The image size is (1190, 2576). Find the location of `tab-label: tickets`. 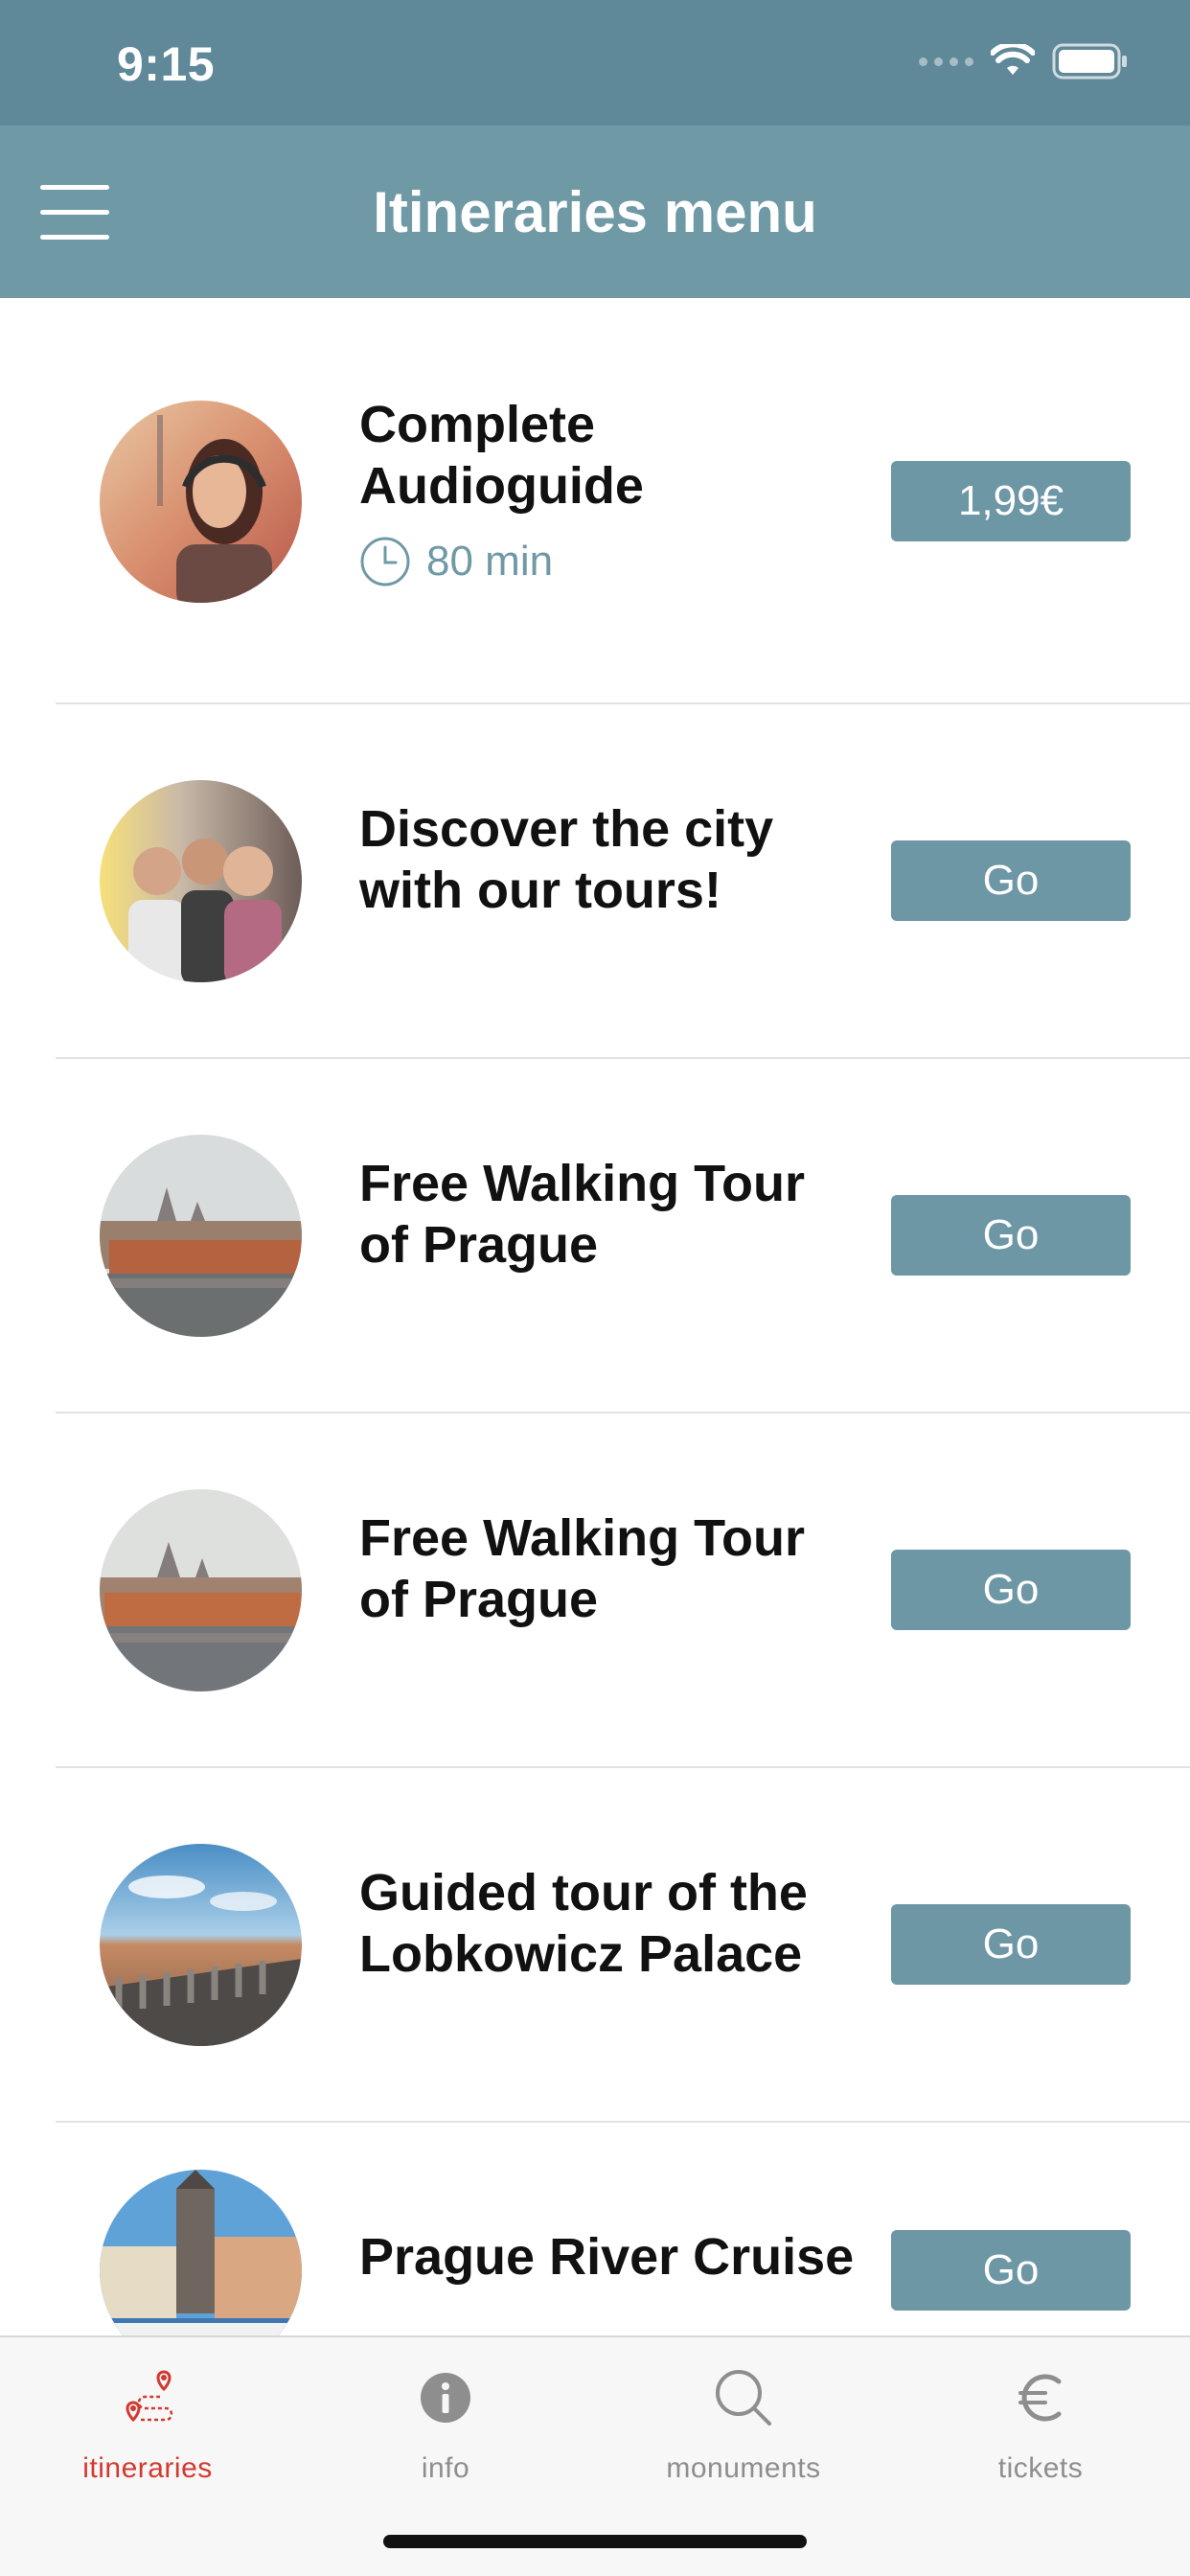

tab-label: tickets is located at coordinates (1040, 2468).